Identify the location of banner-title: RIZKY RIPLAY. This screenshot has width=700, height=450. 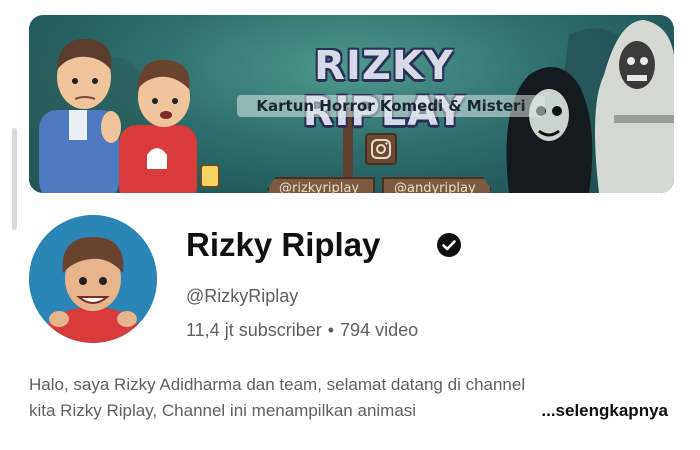
(384, 89).